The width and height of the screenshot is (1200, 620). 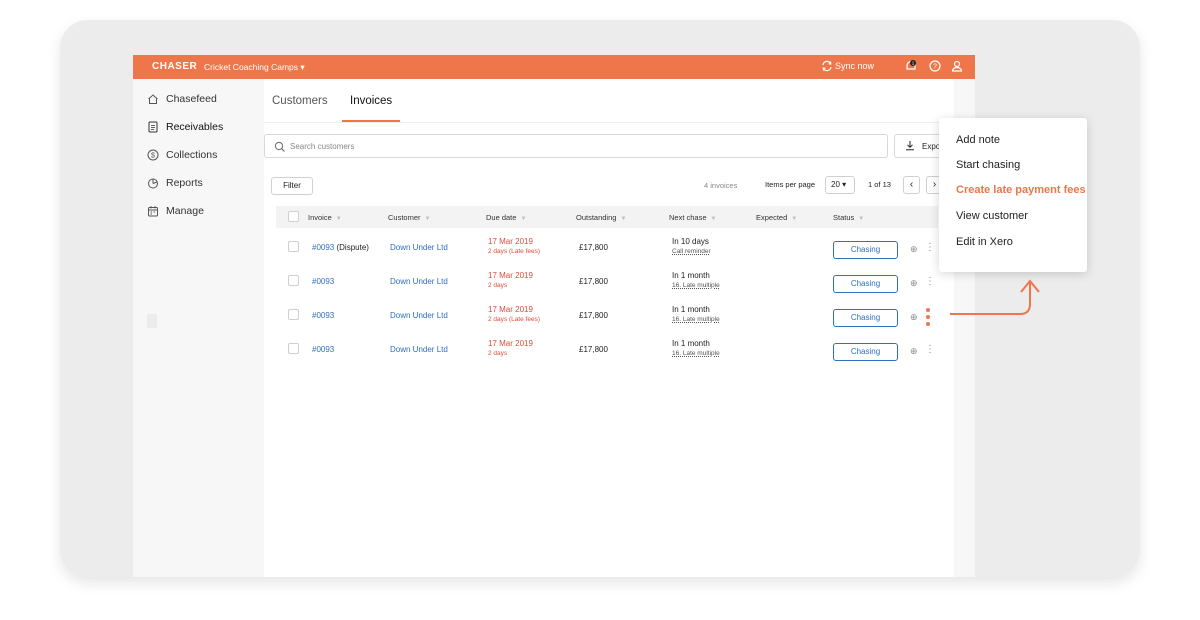 I want to click on brand-logo: CHASER, so click(x=174, y=66).